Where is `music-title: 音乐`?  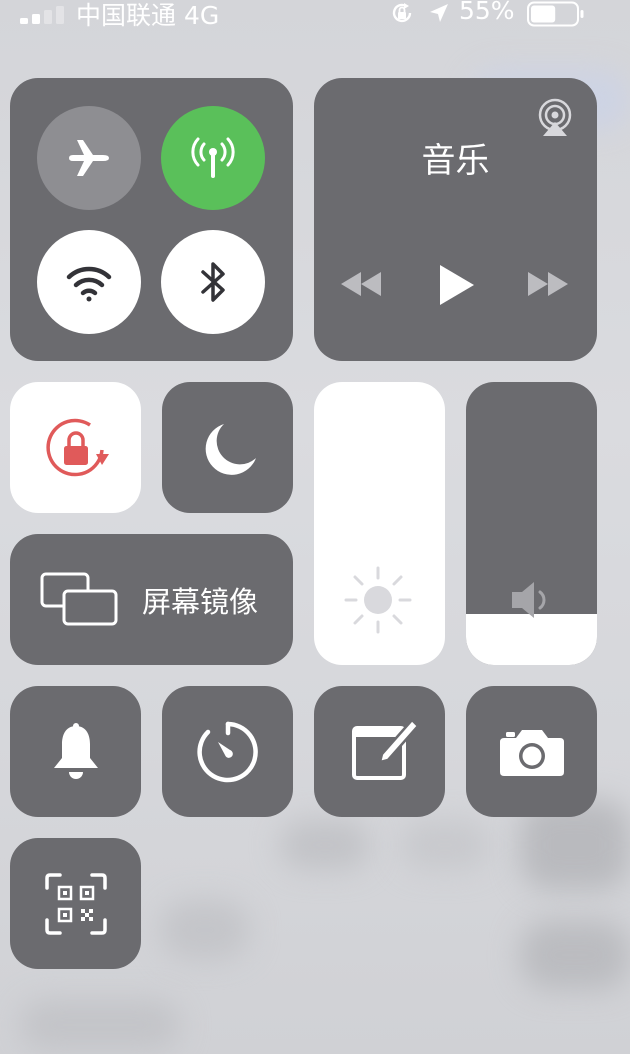 music-title: 音乐 is located at coordinates (455, 161).